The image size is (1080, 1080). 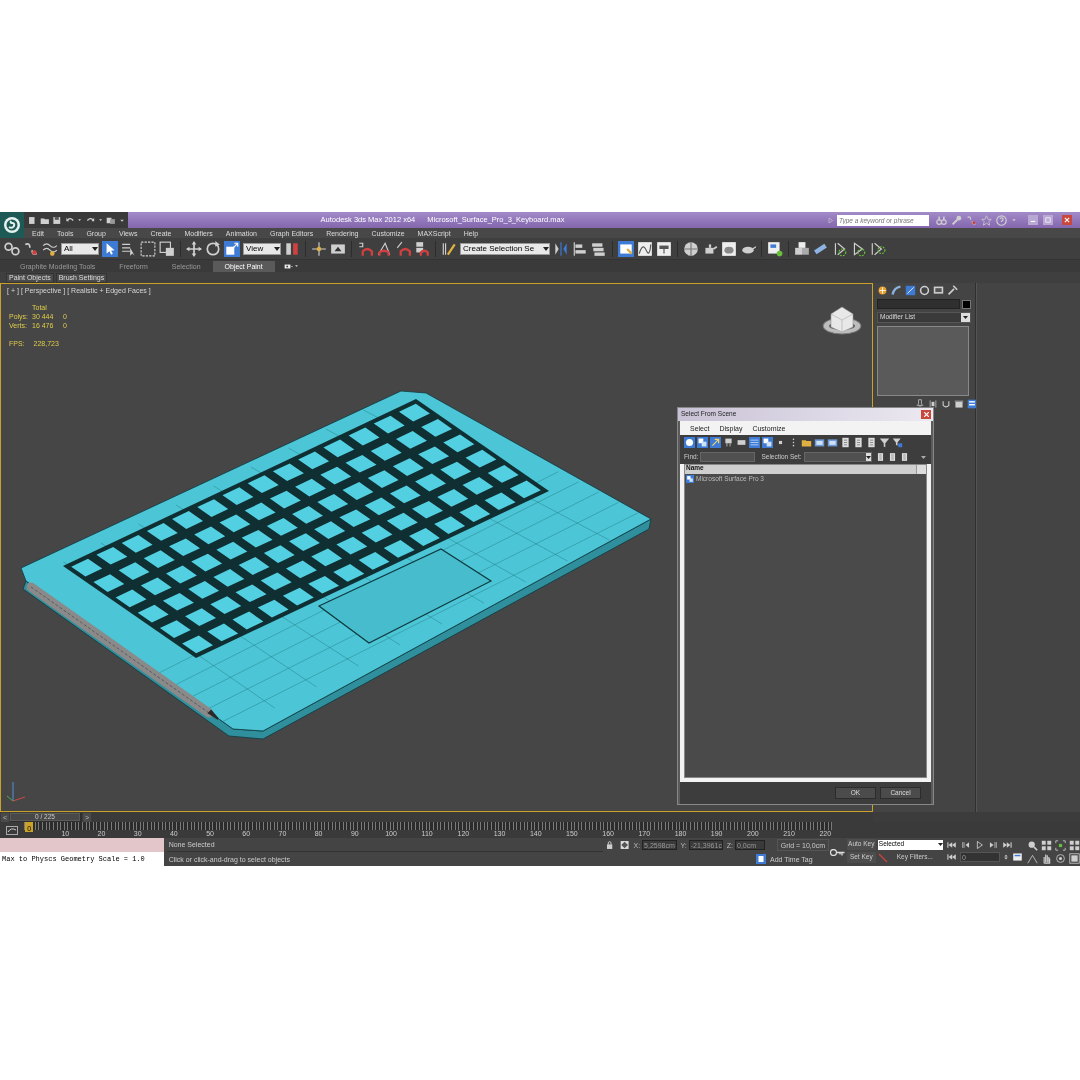 What do you see at coordinates (951, 857) in the screenshot?
I see `key-mode-icon` at bounding box center [951, 857].